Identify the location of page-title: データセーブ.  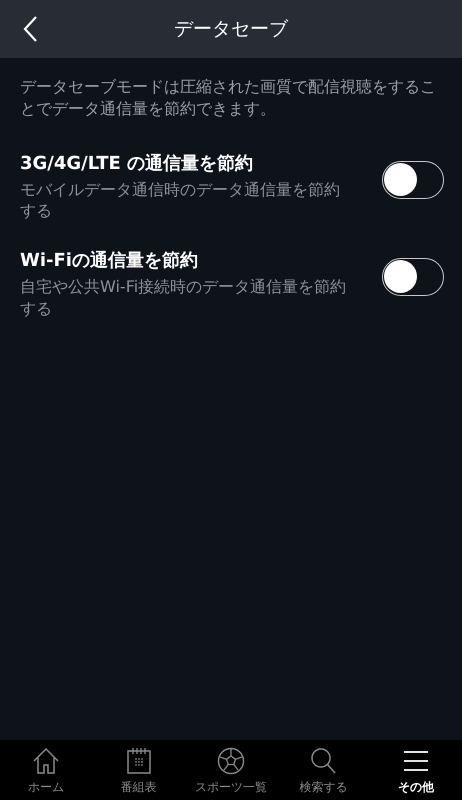
(231, 29).